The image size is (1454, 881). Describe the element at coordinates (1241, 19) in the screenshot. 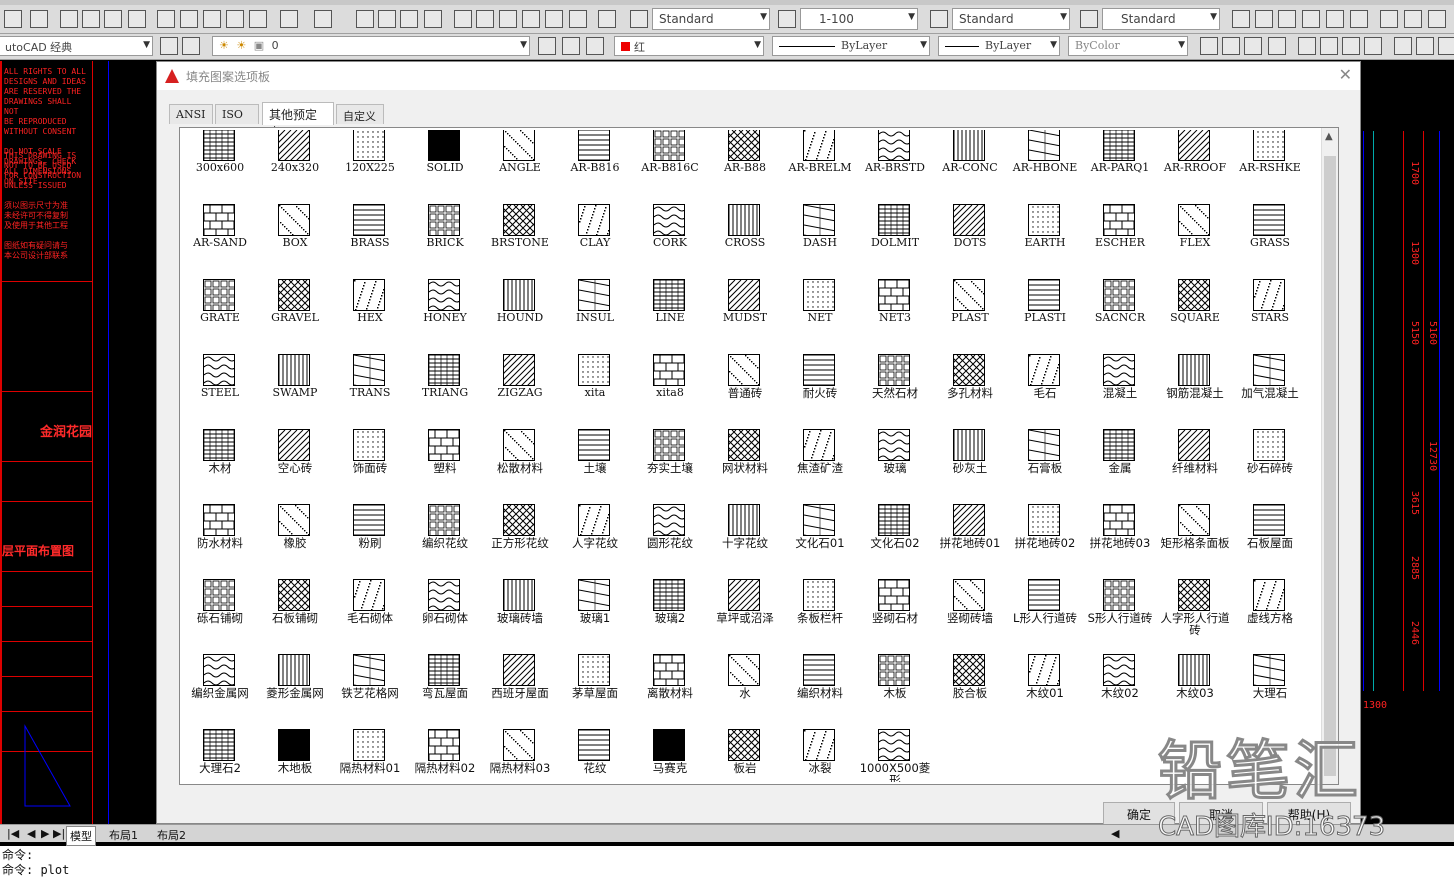

I see `layer-tool-icon` at that location.